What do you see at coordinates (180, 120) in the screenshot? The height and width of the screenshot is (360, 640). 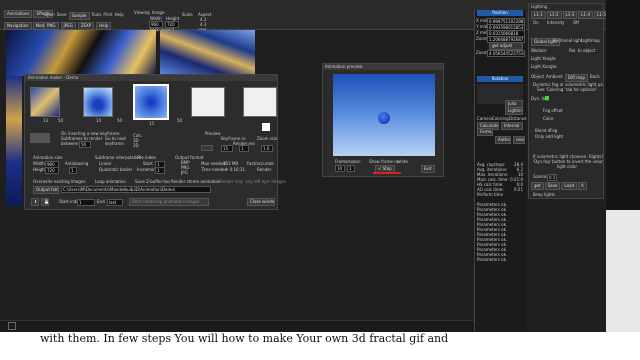 I see `keyframe-sub-15: 50` at bounding box center [180, 120].